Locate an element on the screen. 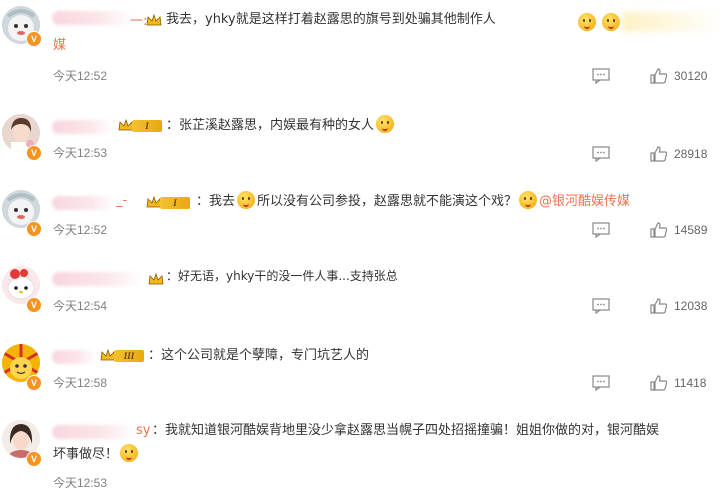  comment-text: ：张芷溪赵露思，内娱最有种的女人 is located at coordinates (281, 126).